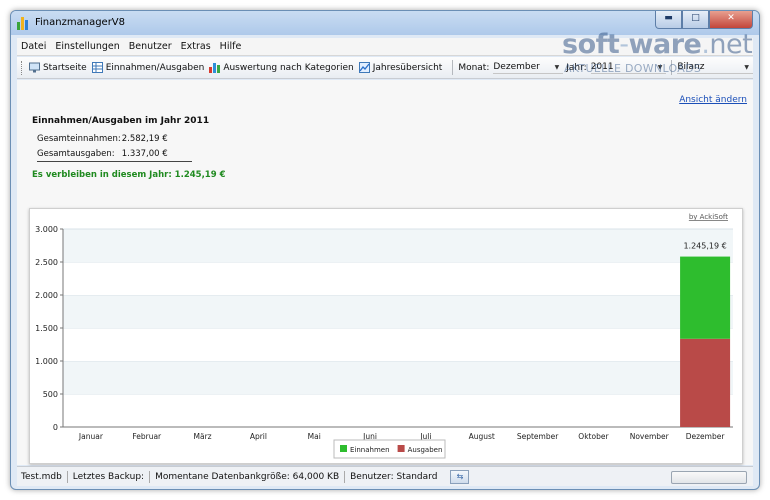 The width and height of the screenshot is (770, 500). Describe the element at coordinates (258, 436) in the screenshot. I see `x-tick-label: April` at that location.